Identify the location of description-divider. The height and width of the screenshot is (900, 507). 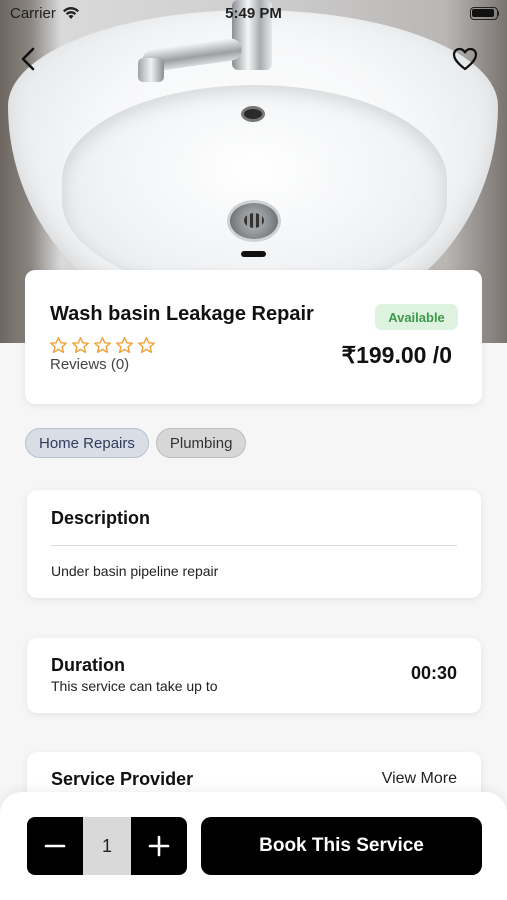
(254, 545).